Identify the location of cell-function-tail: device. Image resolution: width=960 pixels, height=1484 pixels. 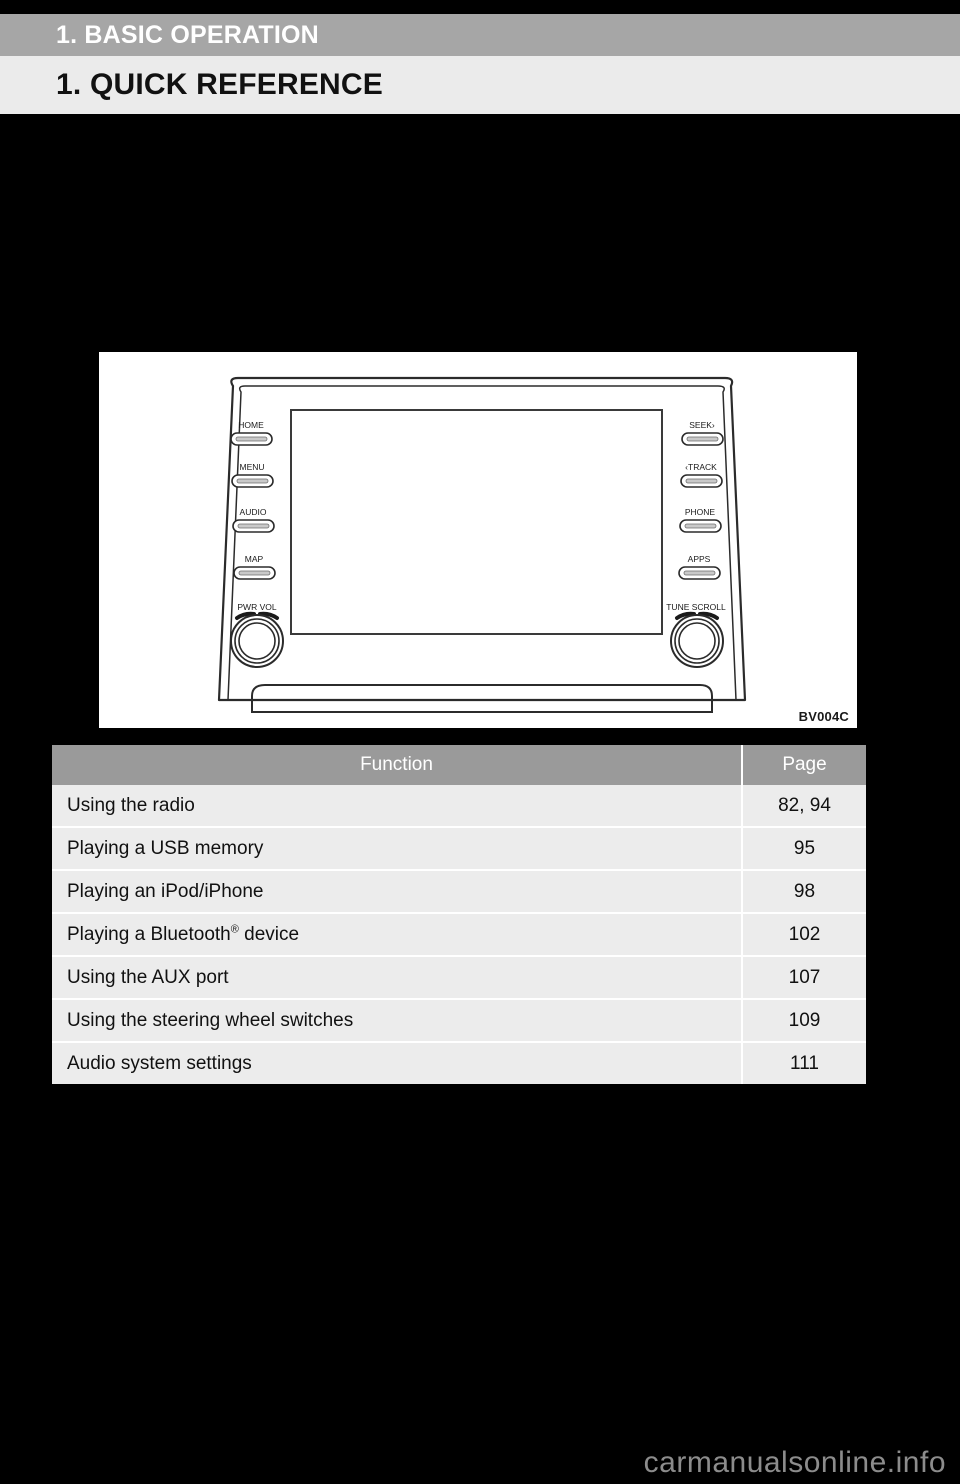
(269, 934).